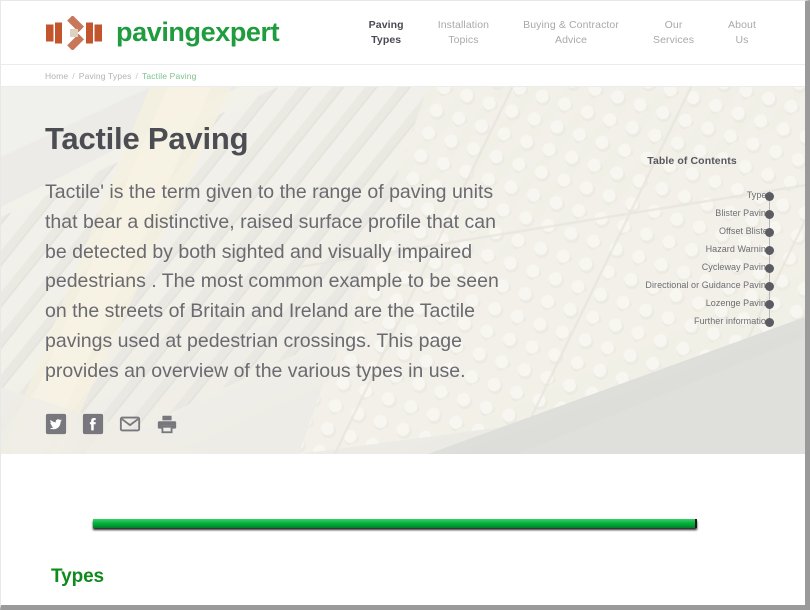 This screenshot has height=610, width=810. I want to click on breadcrumb-item-home: Home, so click(56, 76).